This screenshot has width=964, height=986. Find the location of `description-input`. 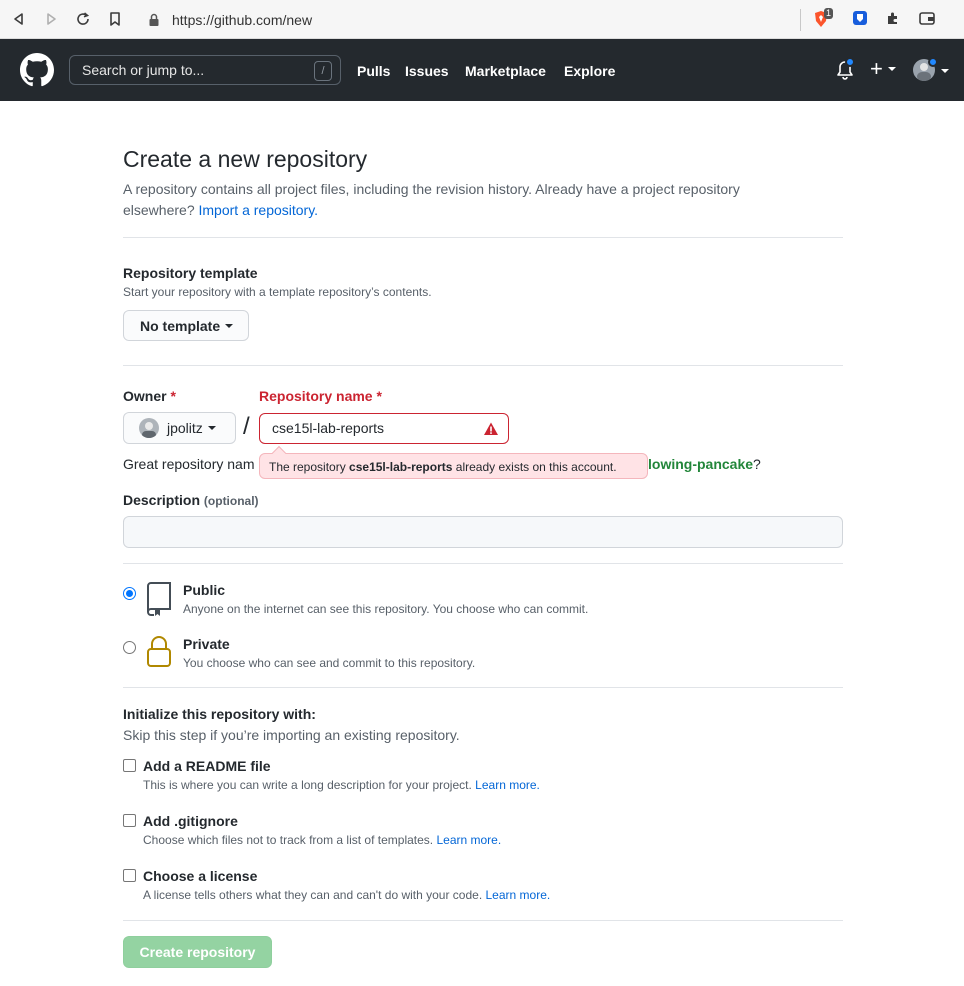

description-input is located at coordinates (483, 532).